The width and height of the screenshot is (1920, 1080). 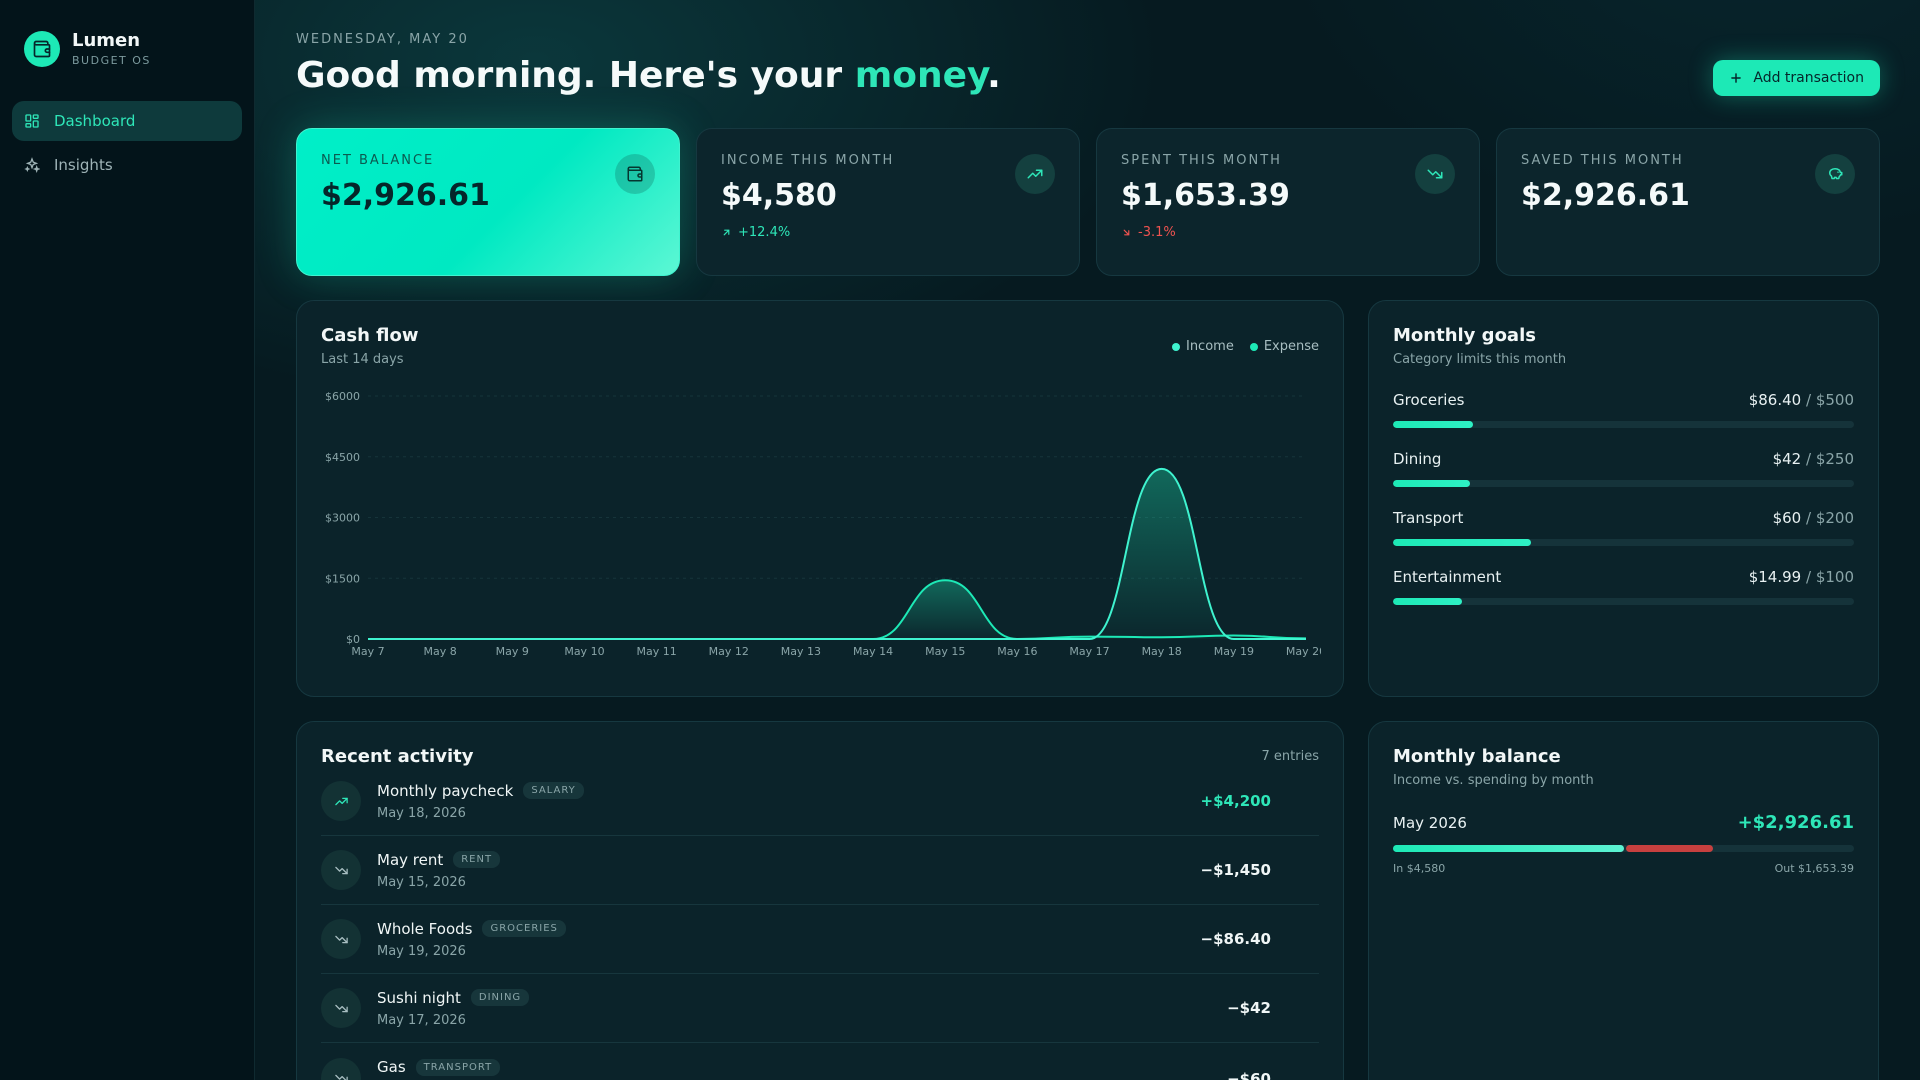 What do you see at coordinates (1808, 78) in the screenshot?
I see `add-transaction-label: Add transaction` at bounding box center [1808, 78].